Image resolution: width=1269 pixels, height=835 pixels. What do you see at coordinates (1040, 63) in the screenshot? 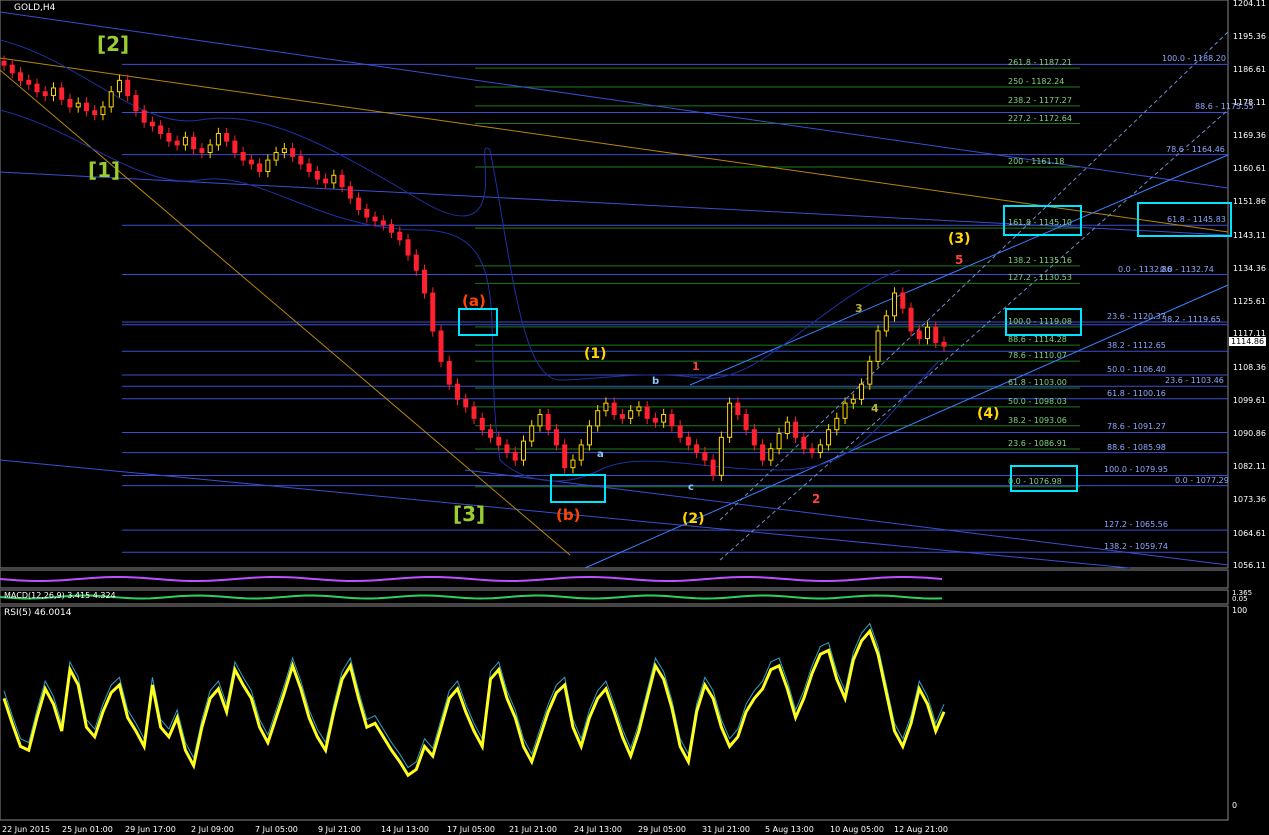
I see `fib-green-label: 261.8 - 1187.21` at bounding box center [1040, 63].